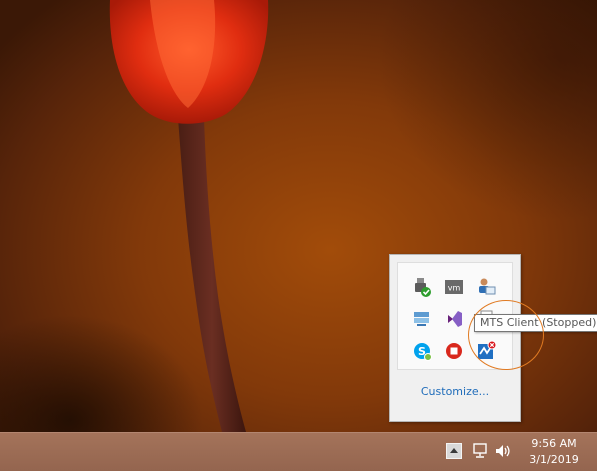 This screenshot has height=471, width=597. Describe the element at coordinates (454, 351) in the screenshot. I see `stop-record-icon` at that location.